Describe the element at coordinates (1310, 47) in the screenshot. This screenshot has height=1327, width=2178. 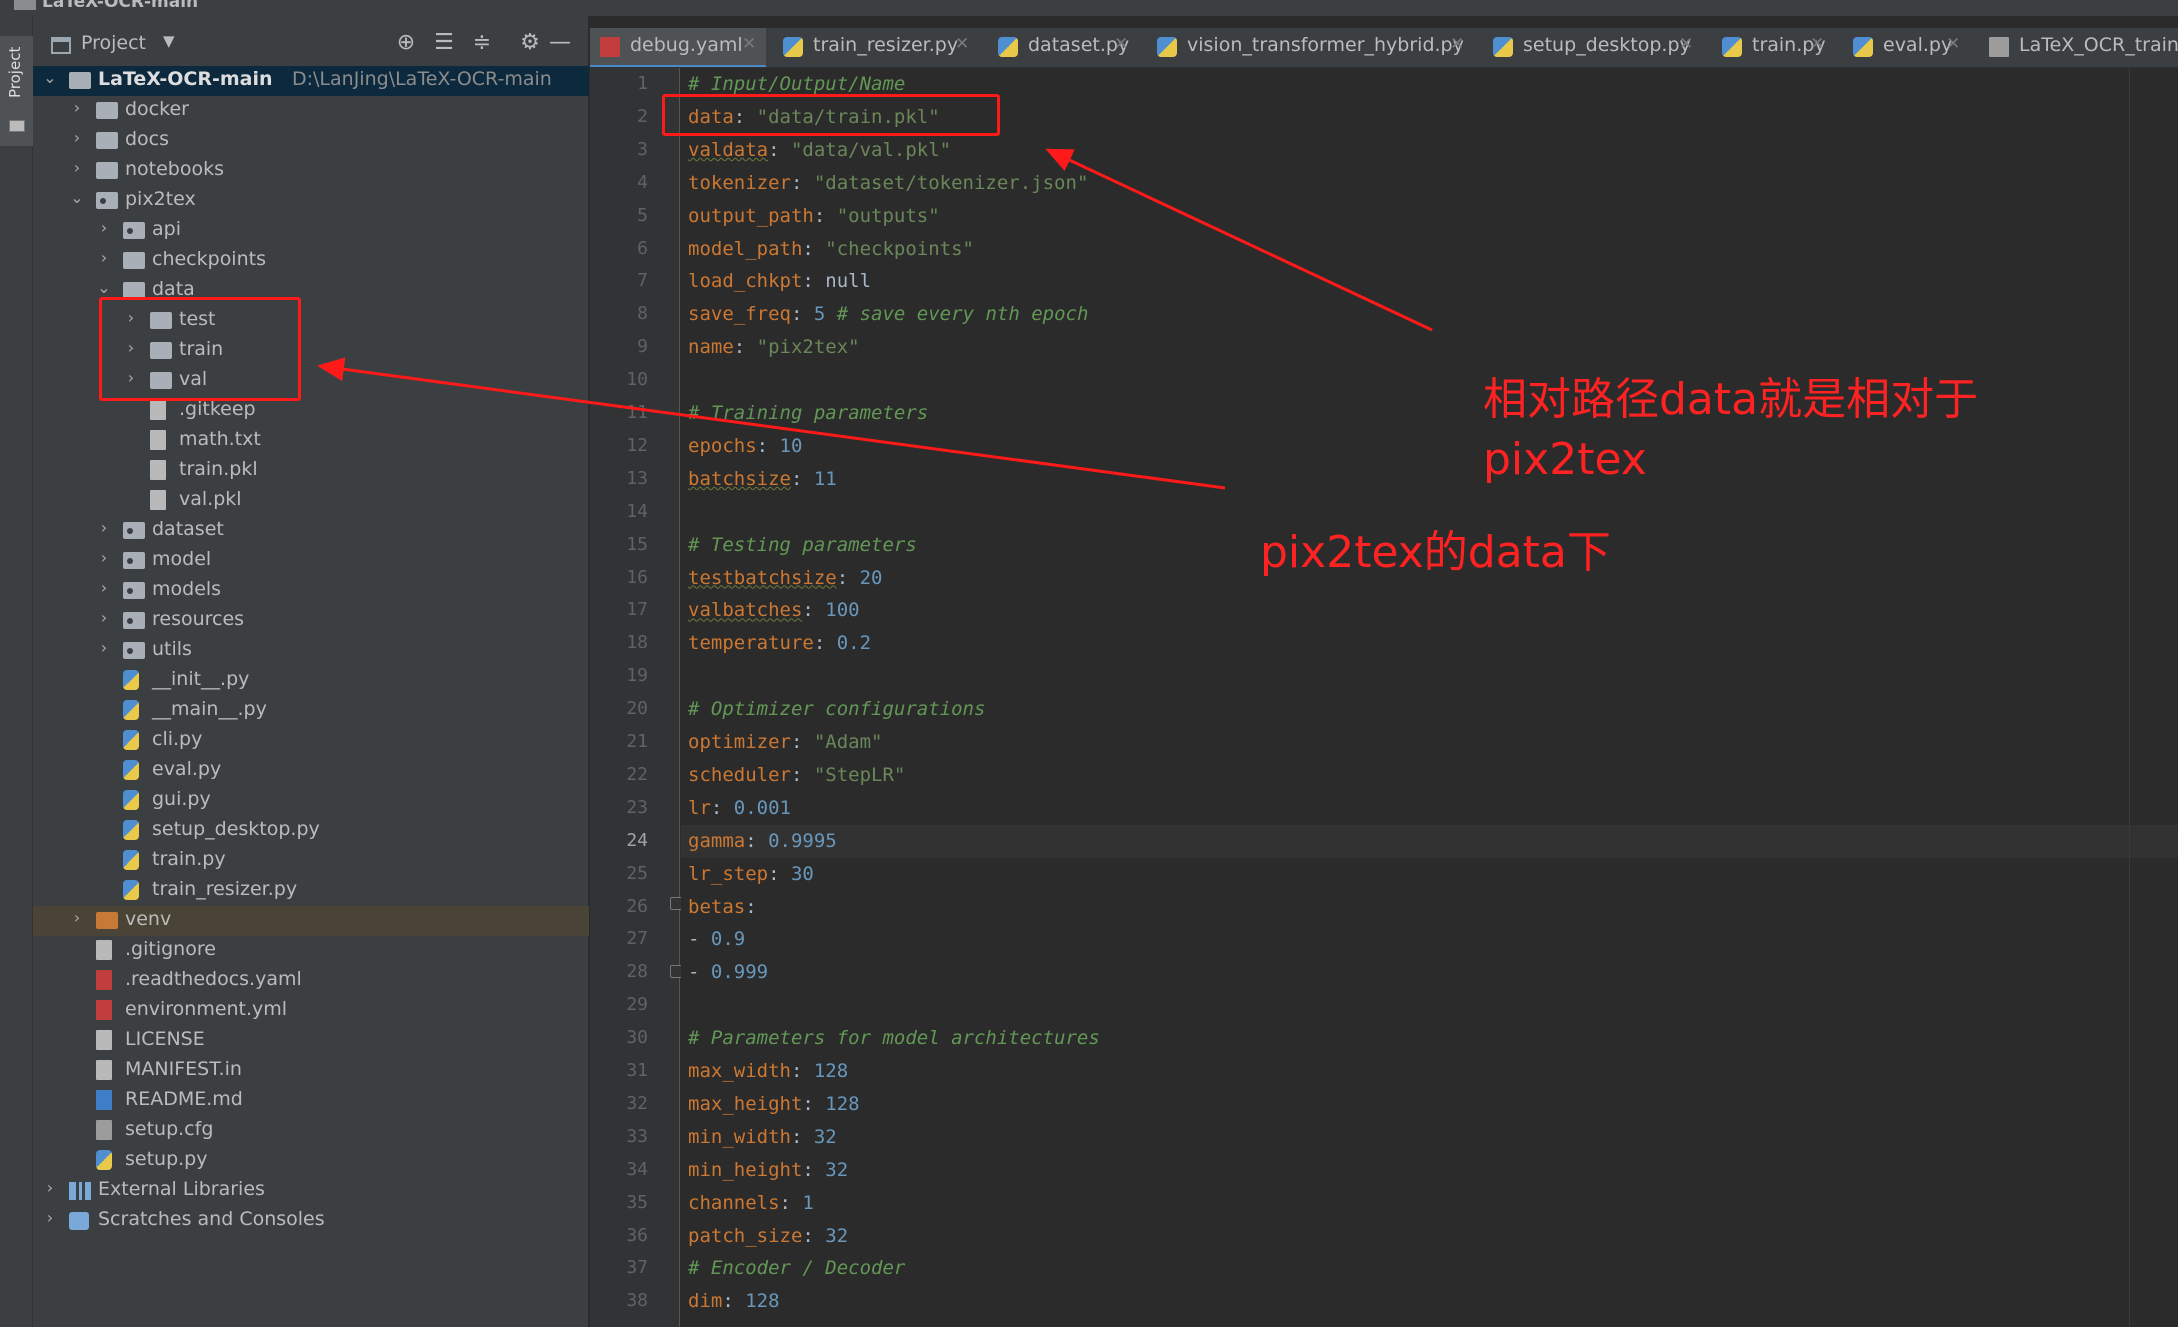
I see `tab-vision-transformer-hybrid-py: vision_transformer_hybrid.py ✕` at that location.